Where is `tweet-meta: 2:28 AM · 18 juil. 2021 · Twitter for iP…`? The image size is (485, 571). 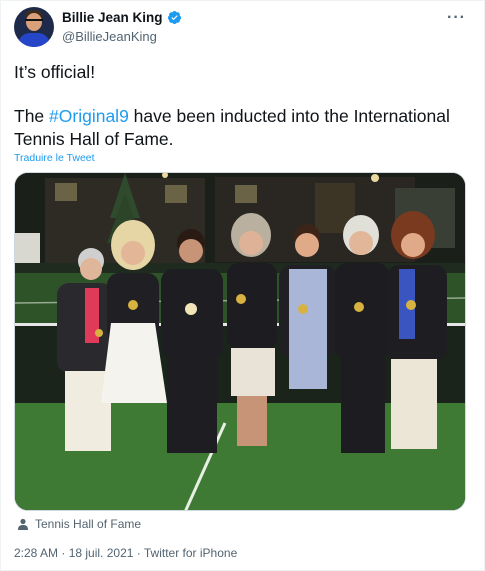
tweet-meta: 2:28 AM · 18 juil. 2021 · Twitter for iP… is located at coordinates (125, 553).